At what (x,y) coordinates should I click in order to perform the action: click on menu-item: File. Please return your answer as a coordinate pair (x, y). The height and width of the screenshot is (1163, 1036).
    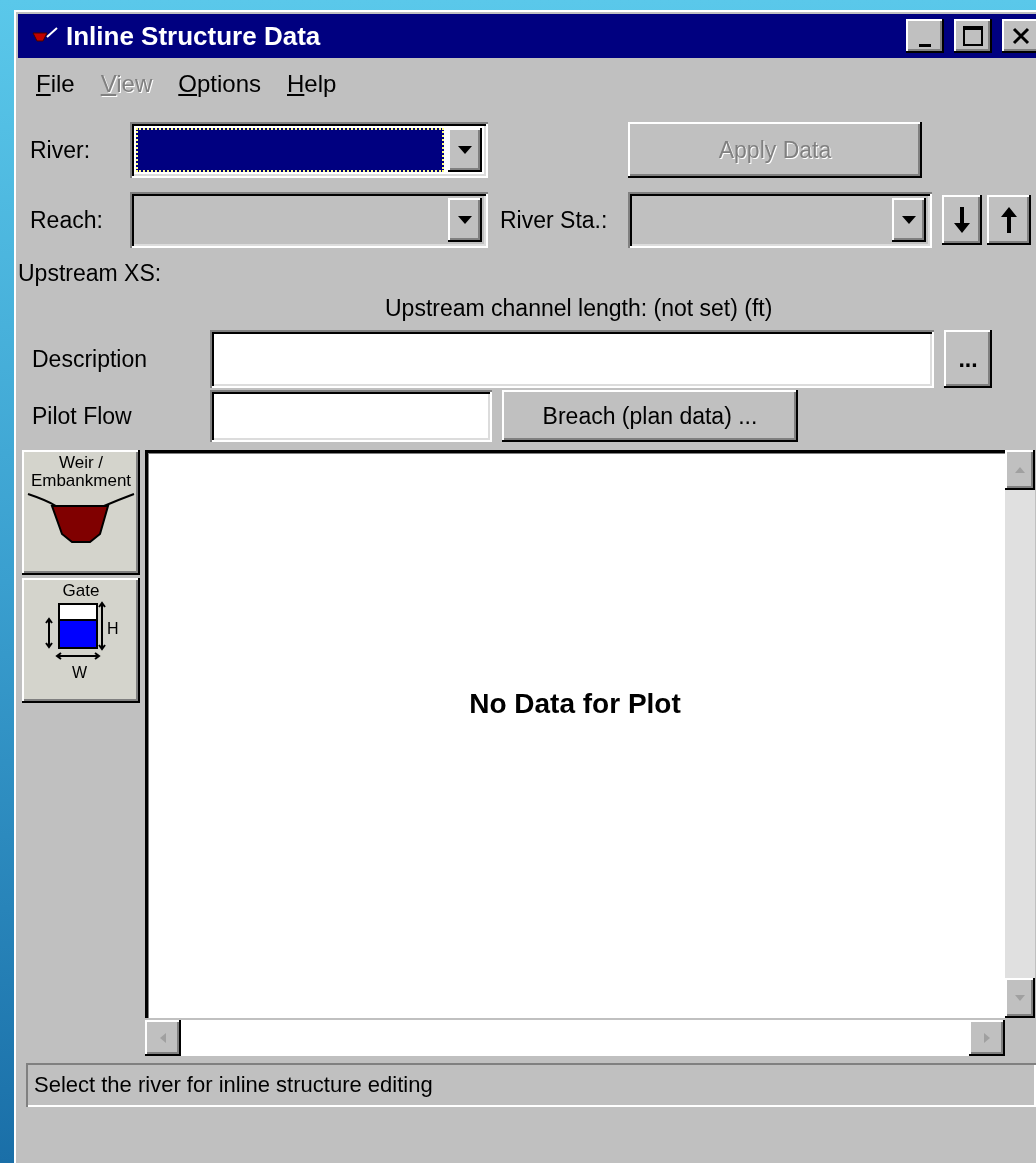
    Looking at the image, I should click on (55, 89).